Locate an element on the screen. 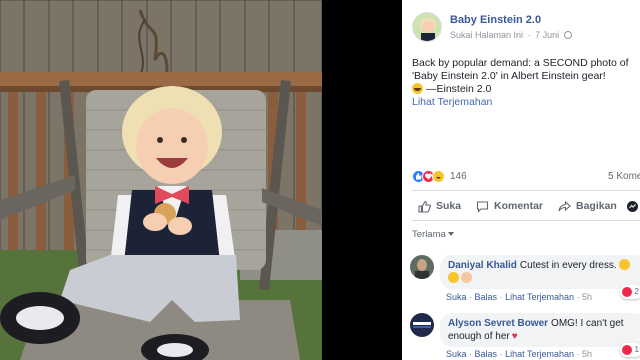  comment-line is located at coordinates (543, 278).